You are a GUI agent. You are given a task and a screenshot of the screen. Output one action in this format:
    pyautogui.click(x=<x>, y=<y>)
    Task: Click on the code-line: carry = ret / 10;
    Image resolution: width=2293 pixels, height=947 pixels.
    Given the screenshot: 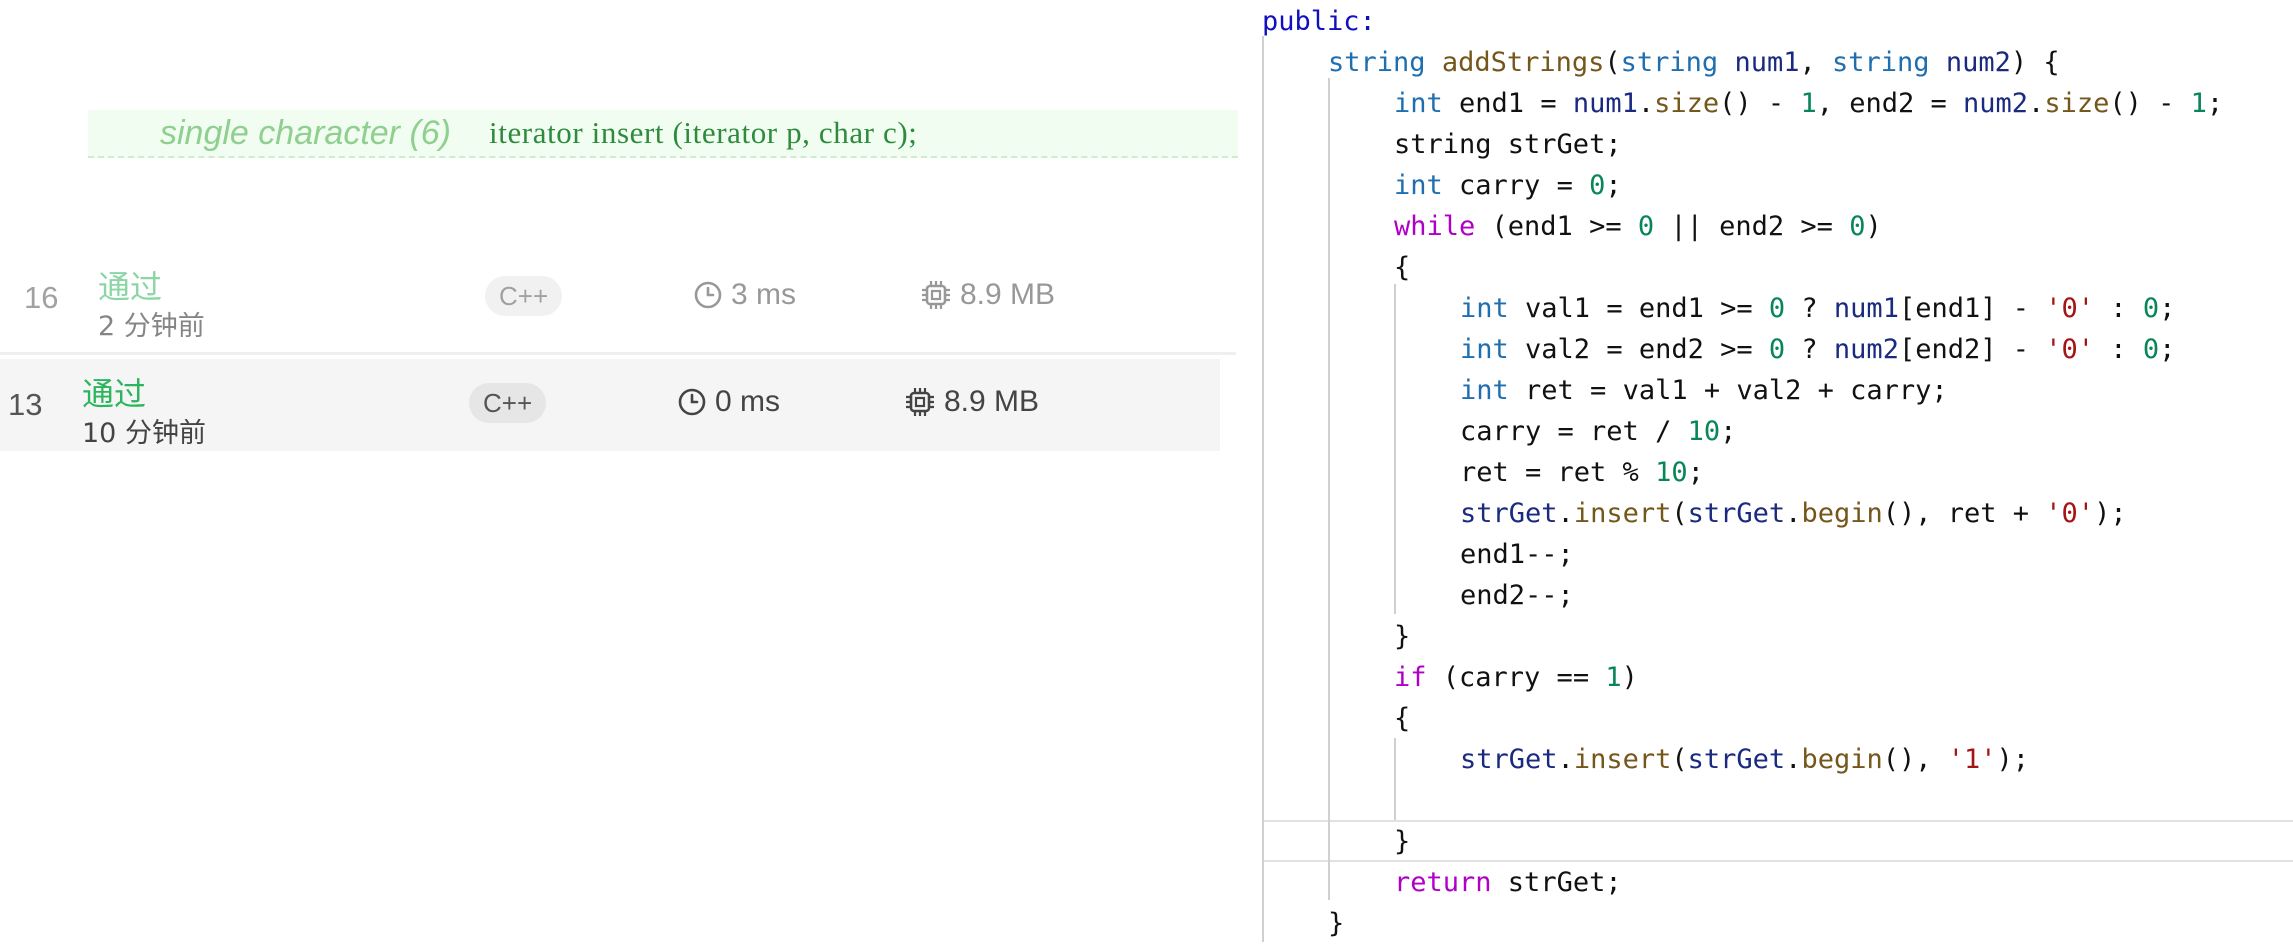 What is the action you would take?
    pyautogui.click(x=1598, y=431)
    